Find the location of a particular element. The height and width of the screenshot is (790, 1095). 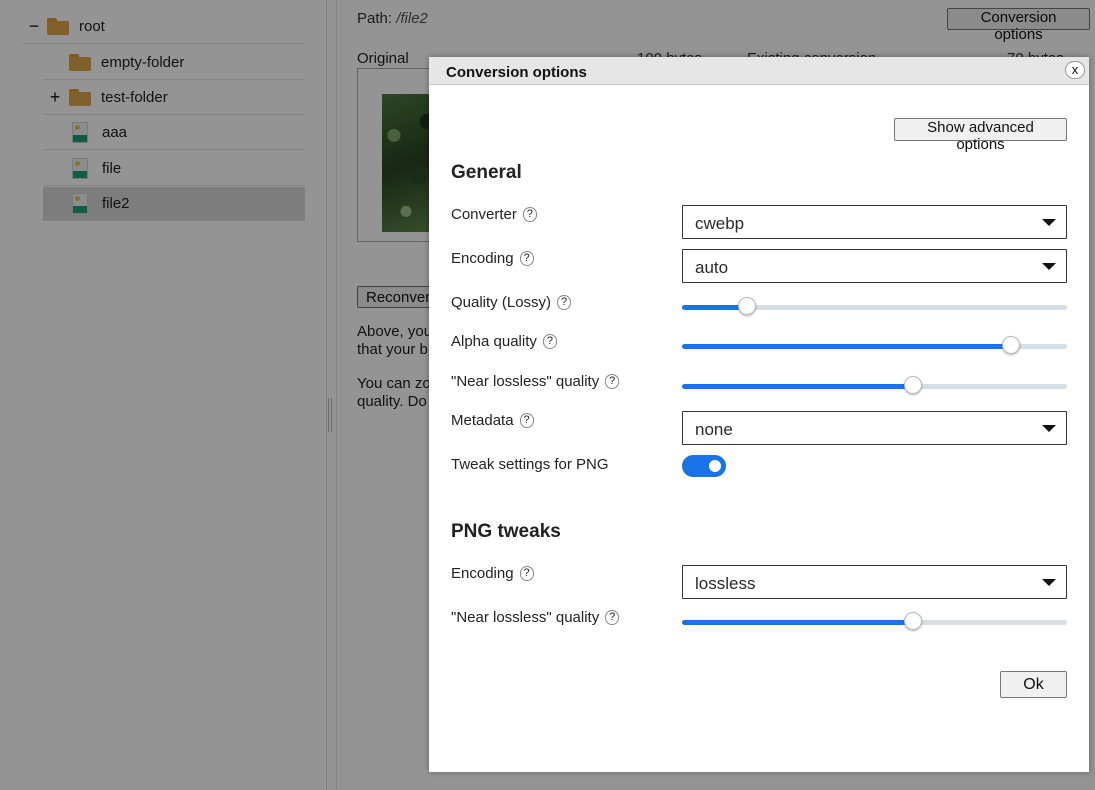

tweak-png-toggle is located at coordinates (704, 466).